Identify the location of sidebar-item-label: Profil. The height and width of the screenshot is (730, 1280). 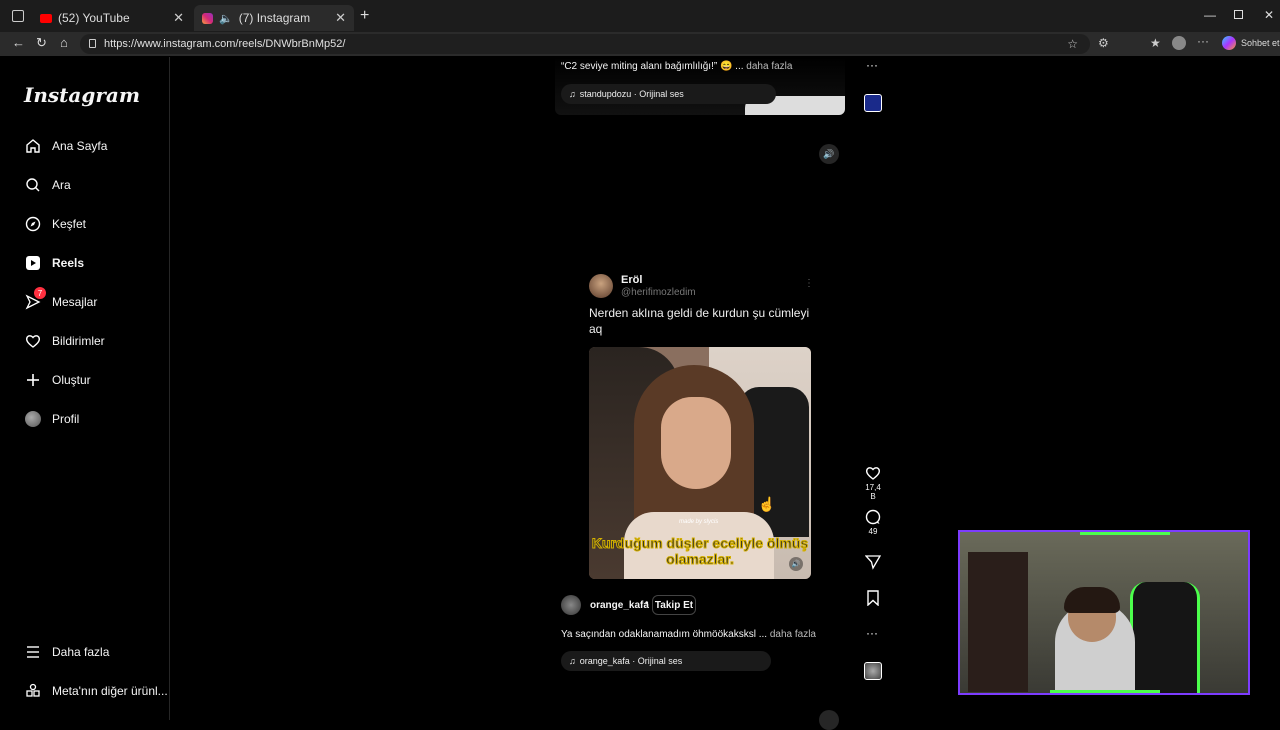
(66, 419).